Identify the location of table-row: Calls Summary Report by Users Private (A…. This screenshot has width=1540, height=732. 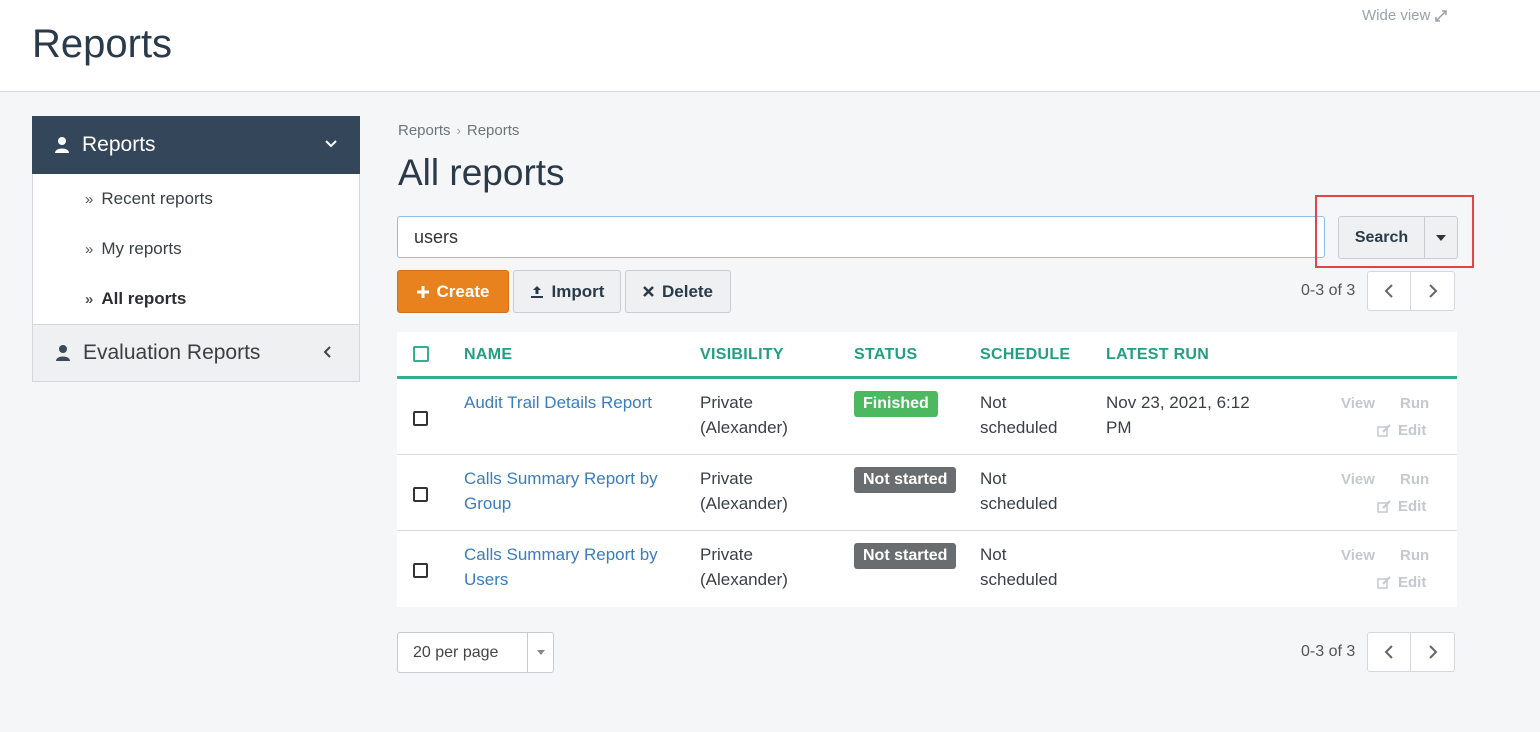
(927, 569).